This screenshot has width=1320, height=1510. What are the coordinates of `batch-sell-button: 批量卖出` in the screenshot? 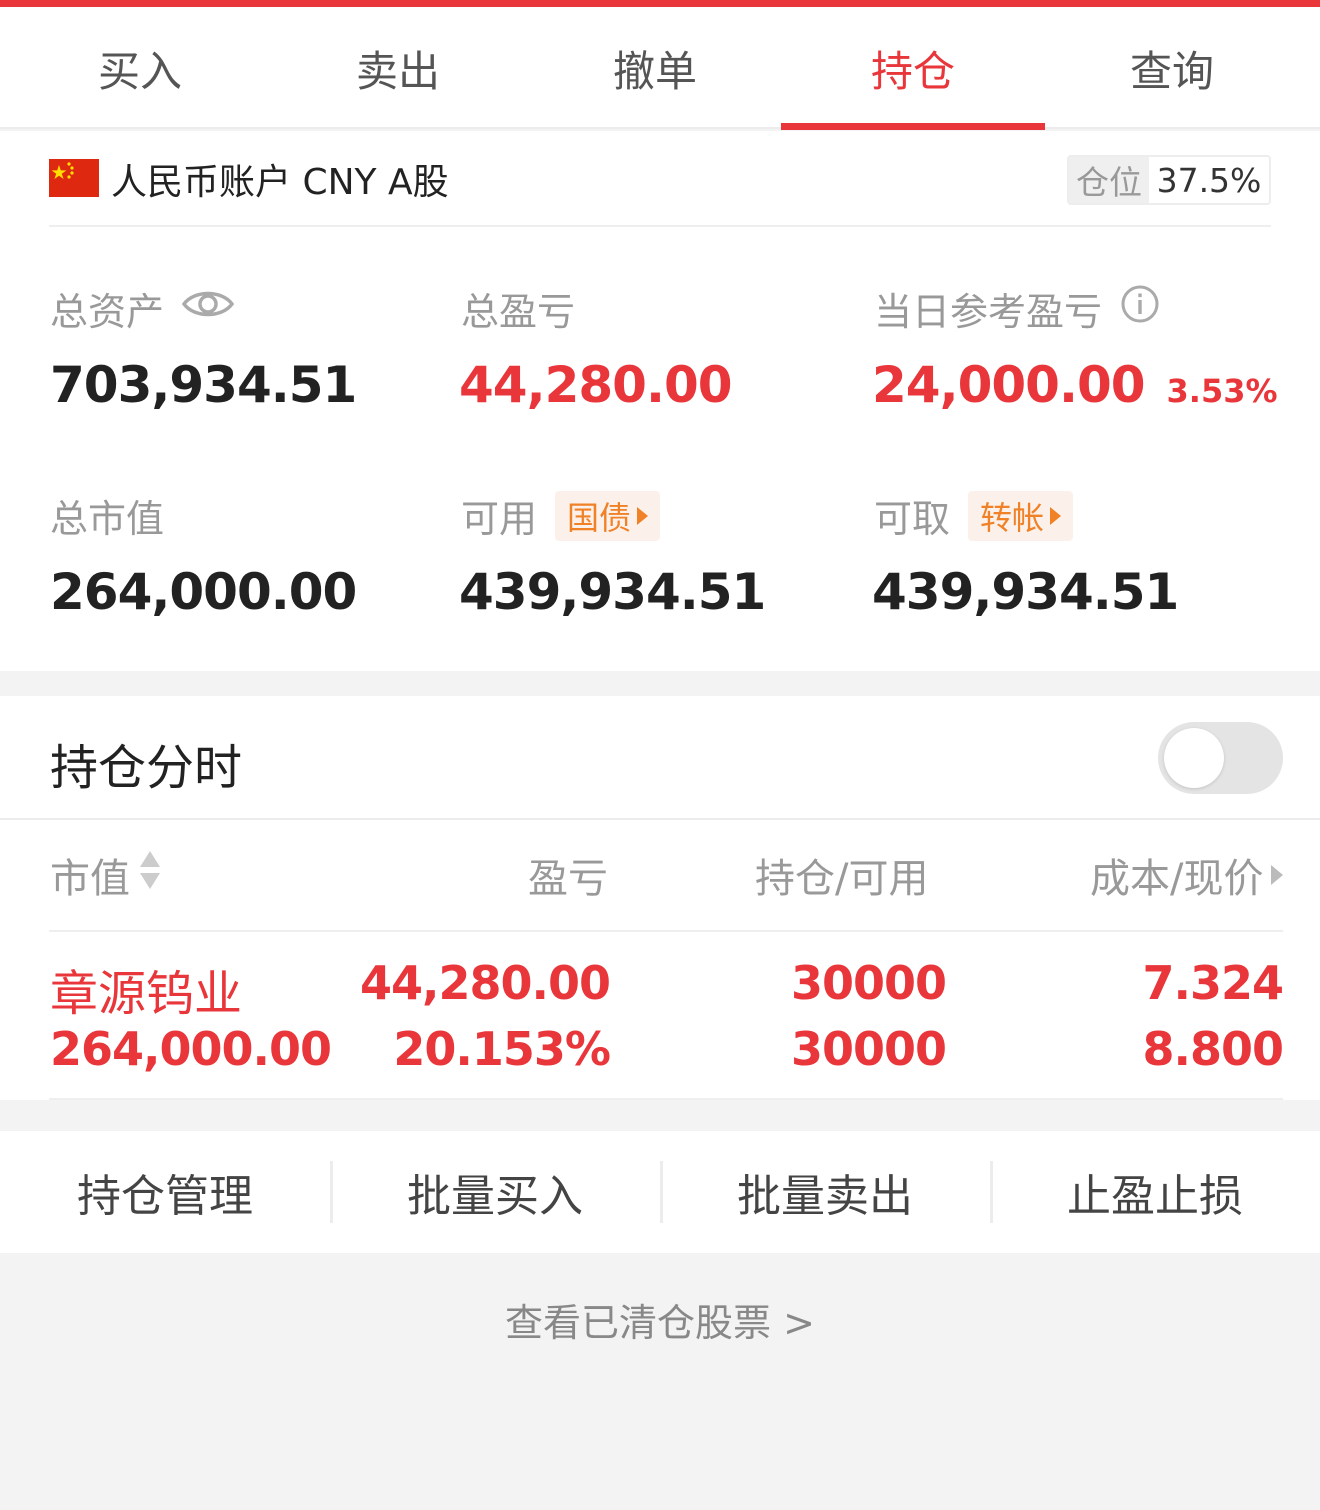 It's located at (825, 1192).